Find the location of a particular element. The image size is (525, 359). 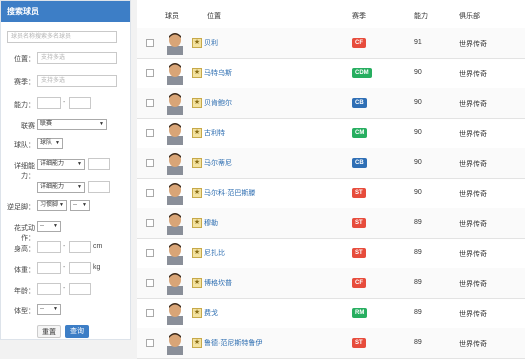

table-row: ★ 费戈 RM 89 世界传奇 is located at coordinates (331, 313).